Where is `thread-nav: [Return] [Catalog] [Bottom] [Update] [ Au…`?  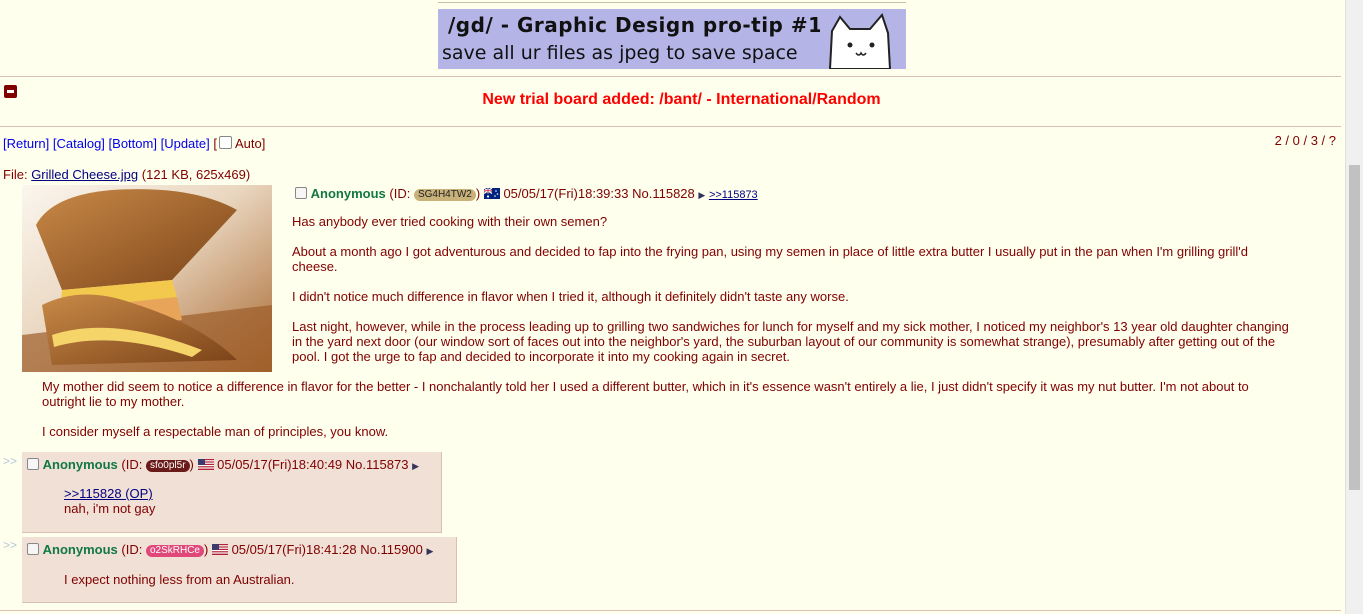
thread-nav: [Return] [Catalog] [Bottom] [Update] [ Au… is located at coordinates (134, 143).